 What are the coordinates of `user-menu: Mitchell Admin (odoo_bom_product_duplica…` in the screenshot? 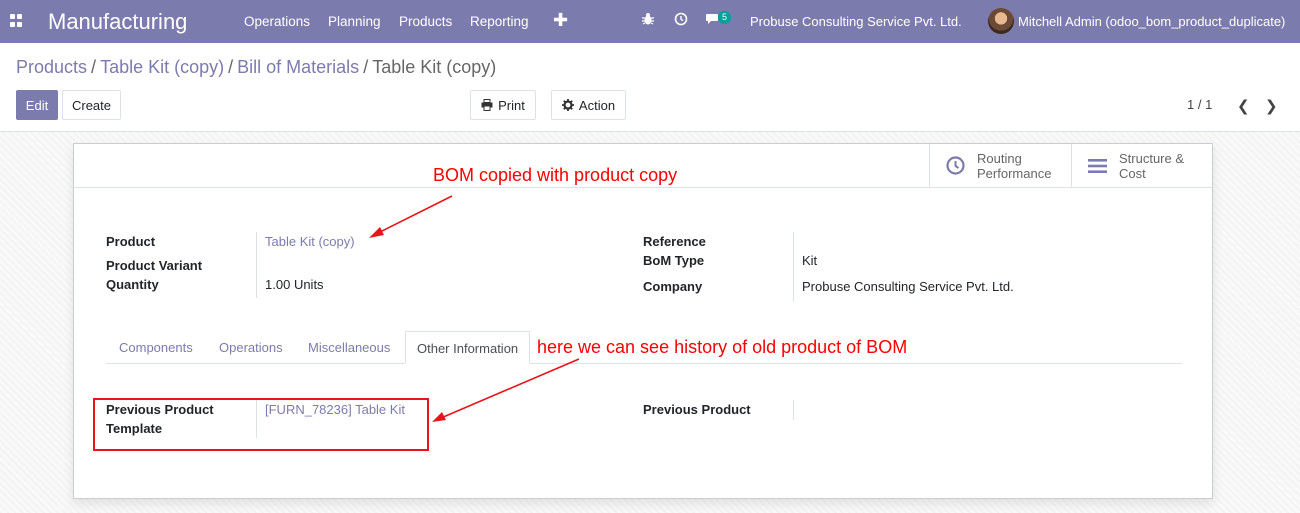 It's located at (1151, 21).